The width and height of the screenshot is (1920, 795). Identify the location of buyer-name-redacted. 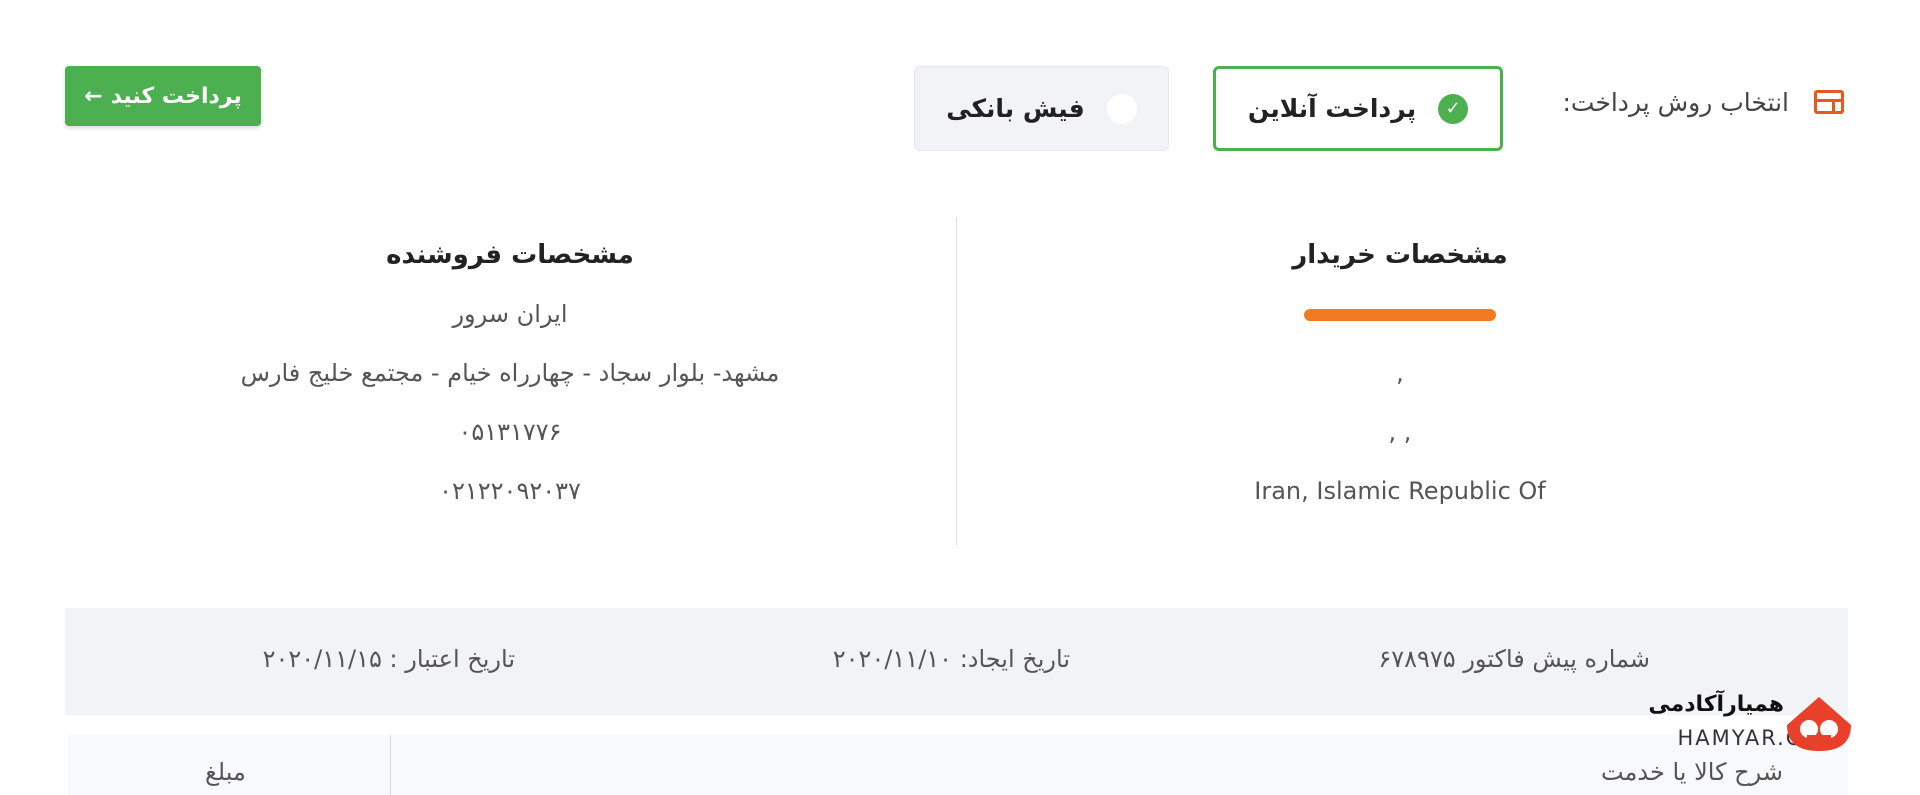
(1400, 314).